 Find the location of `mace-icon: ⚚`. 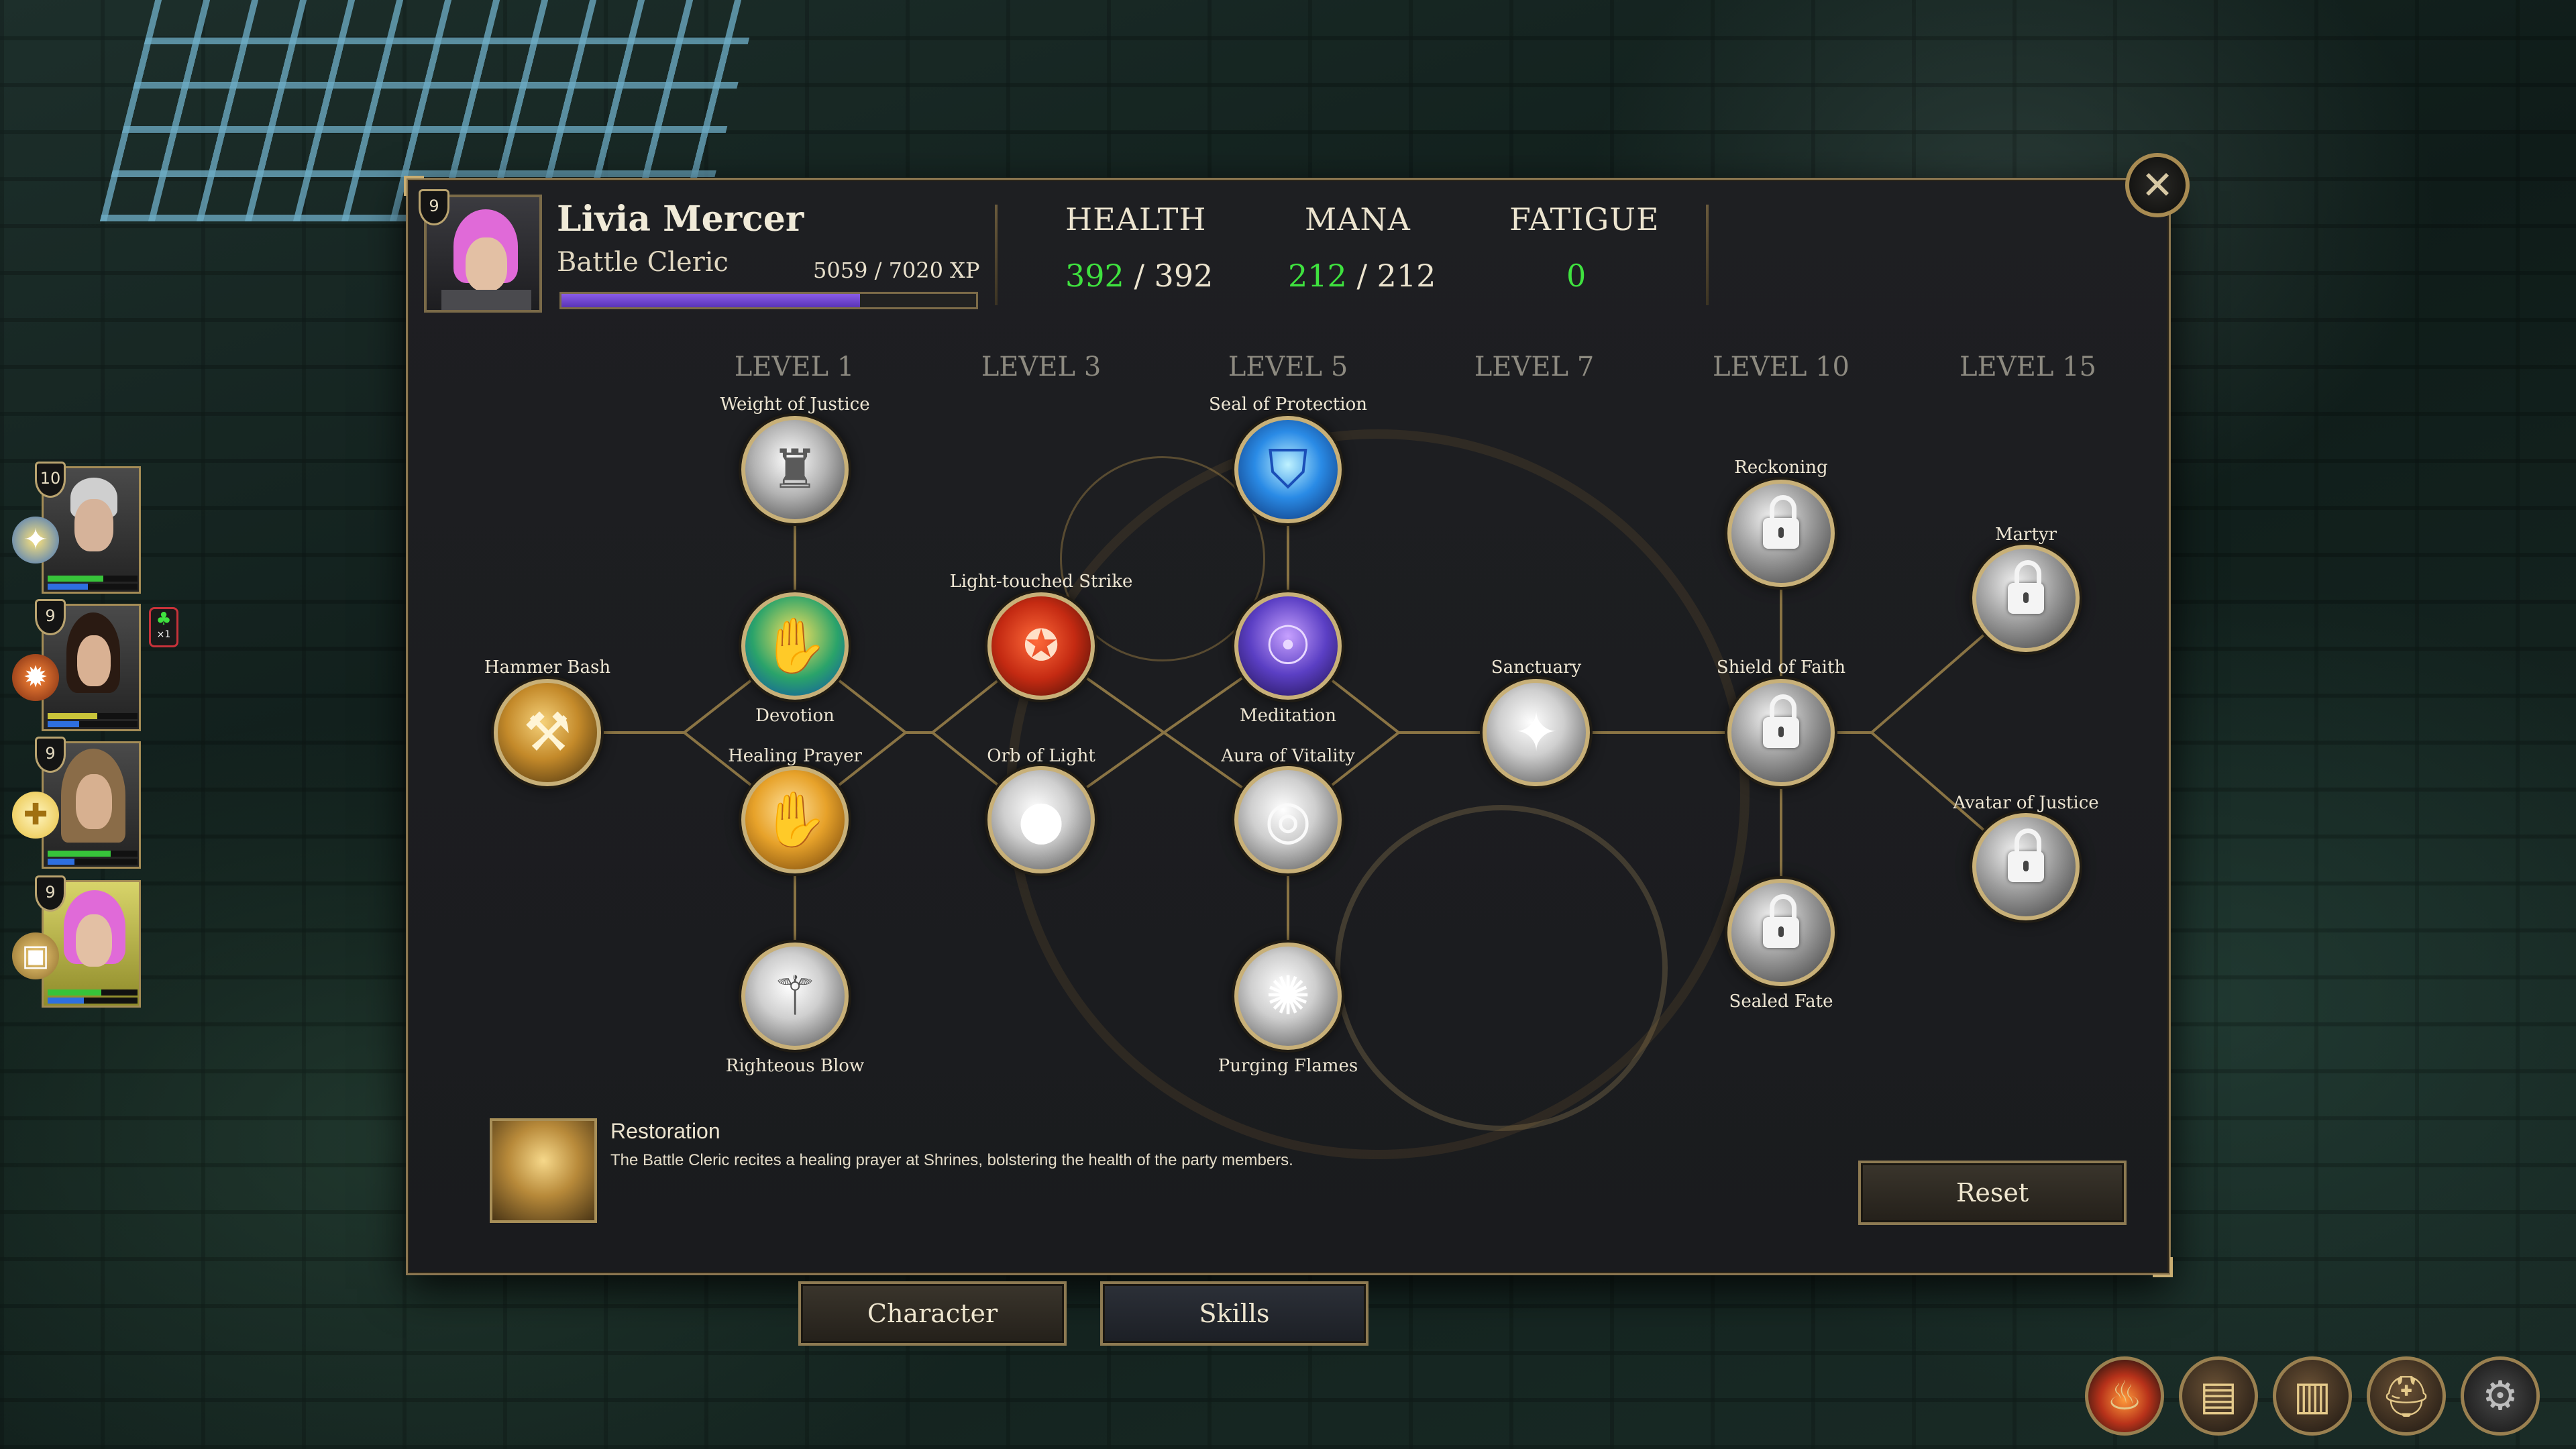

mace-icon: ⚚ is located at coordinates (795, 996).